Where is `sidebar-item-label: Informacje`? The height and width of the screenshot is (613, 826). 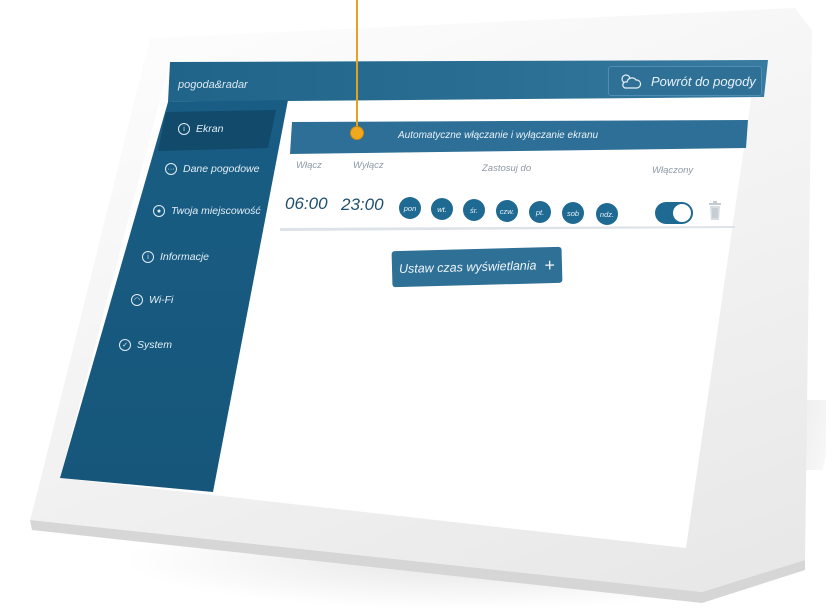
sidebar-item-label: Informacje is located at coordinates (185, 257).